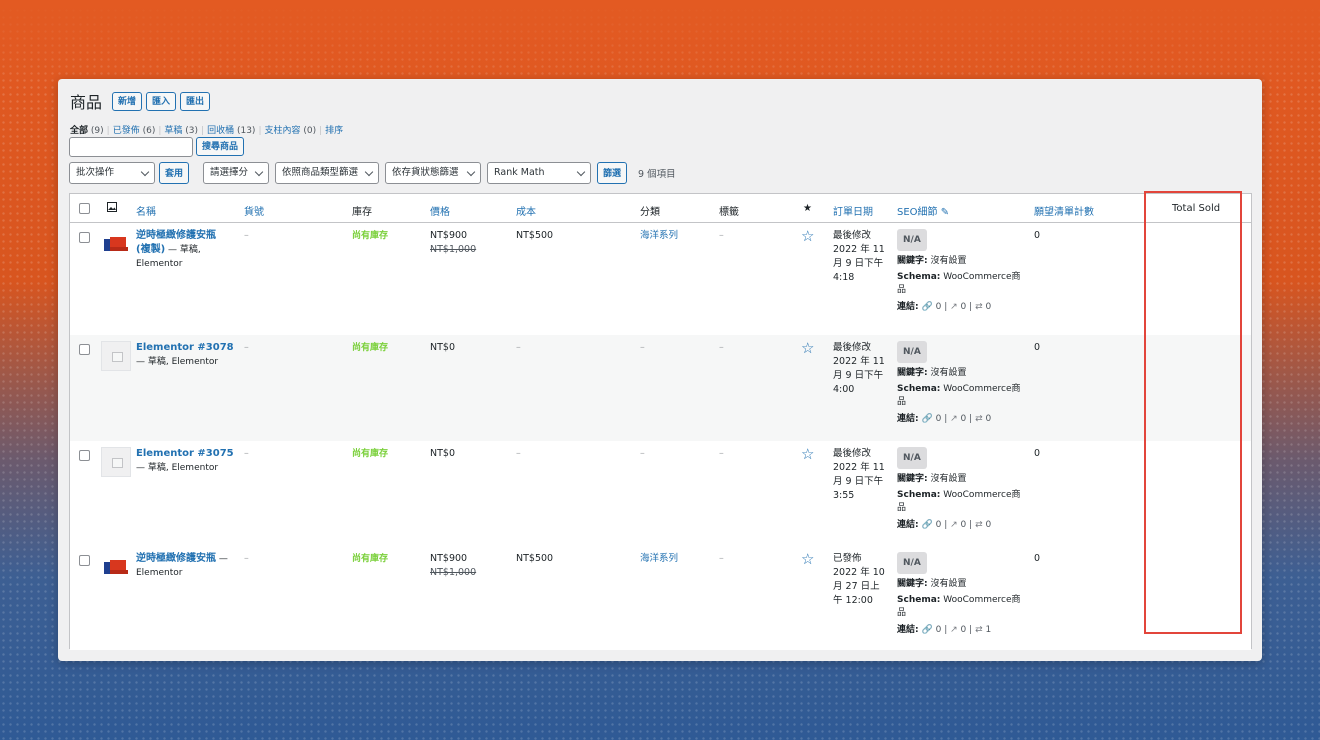 This screenshot has width=1320, height=740. What do you see at coordinates (282, 131) in the screenshot?
I see `status-link-pillar: 支柱內容` at bounding box center [282, 131].